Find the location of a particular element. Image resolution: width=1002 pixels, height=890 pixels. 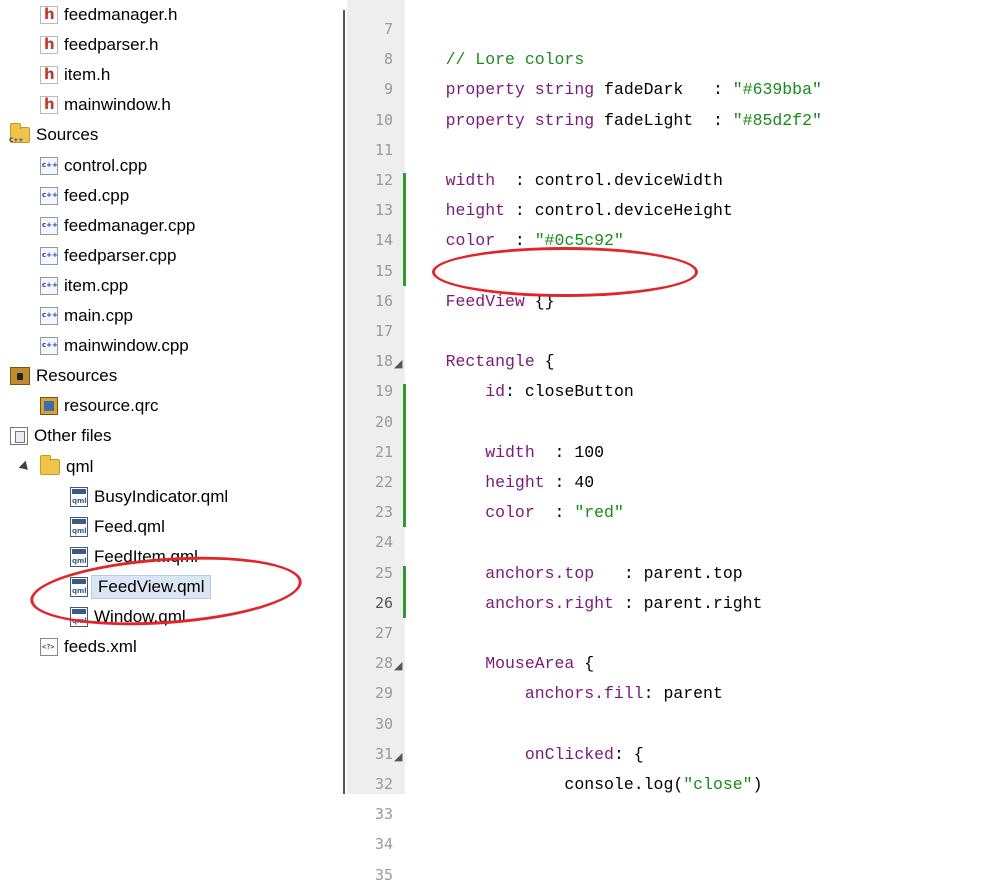

tree-item: qml is located at coordinates (170, 467).